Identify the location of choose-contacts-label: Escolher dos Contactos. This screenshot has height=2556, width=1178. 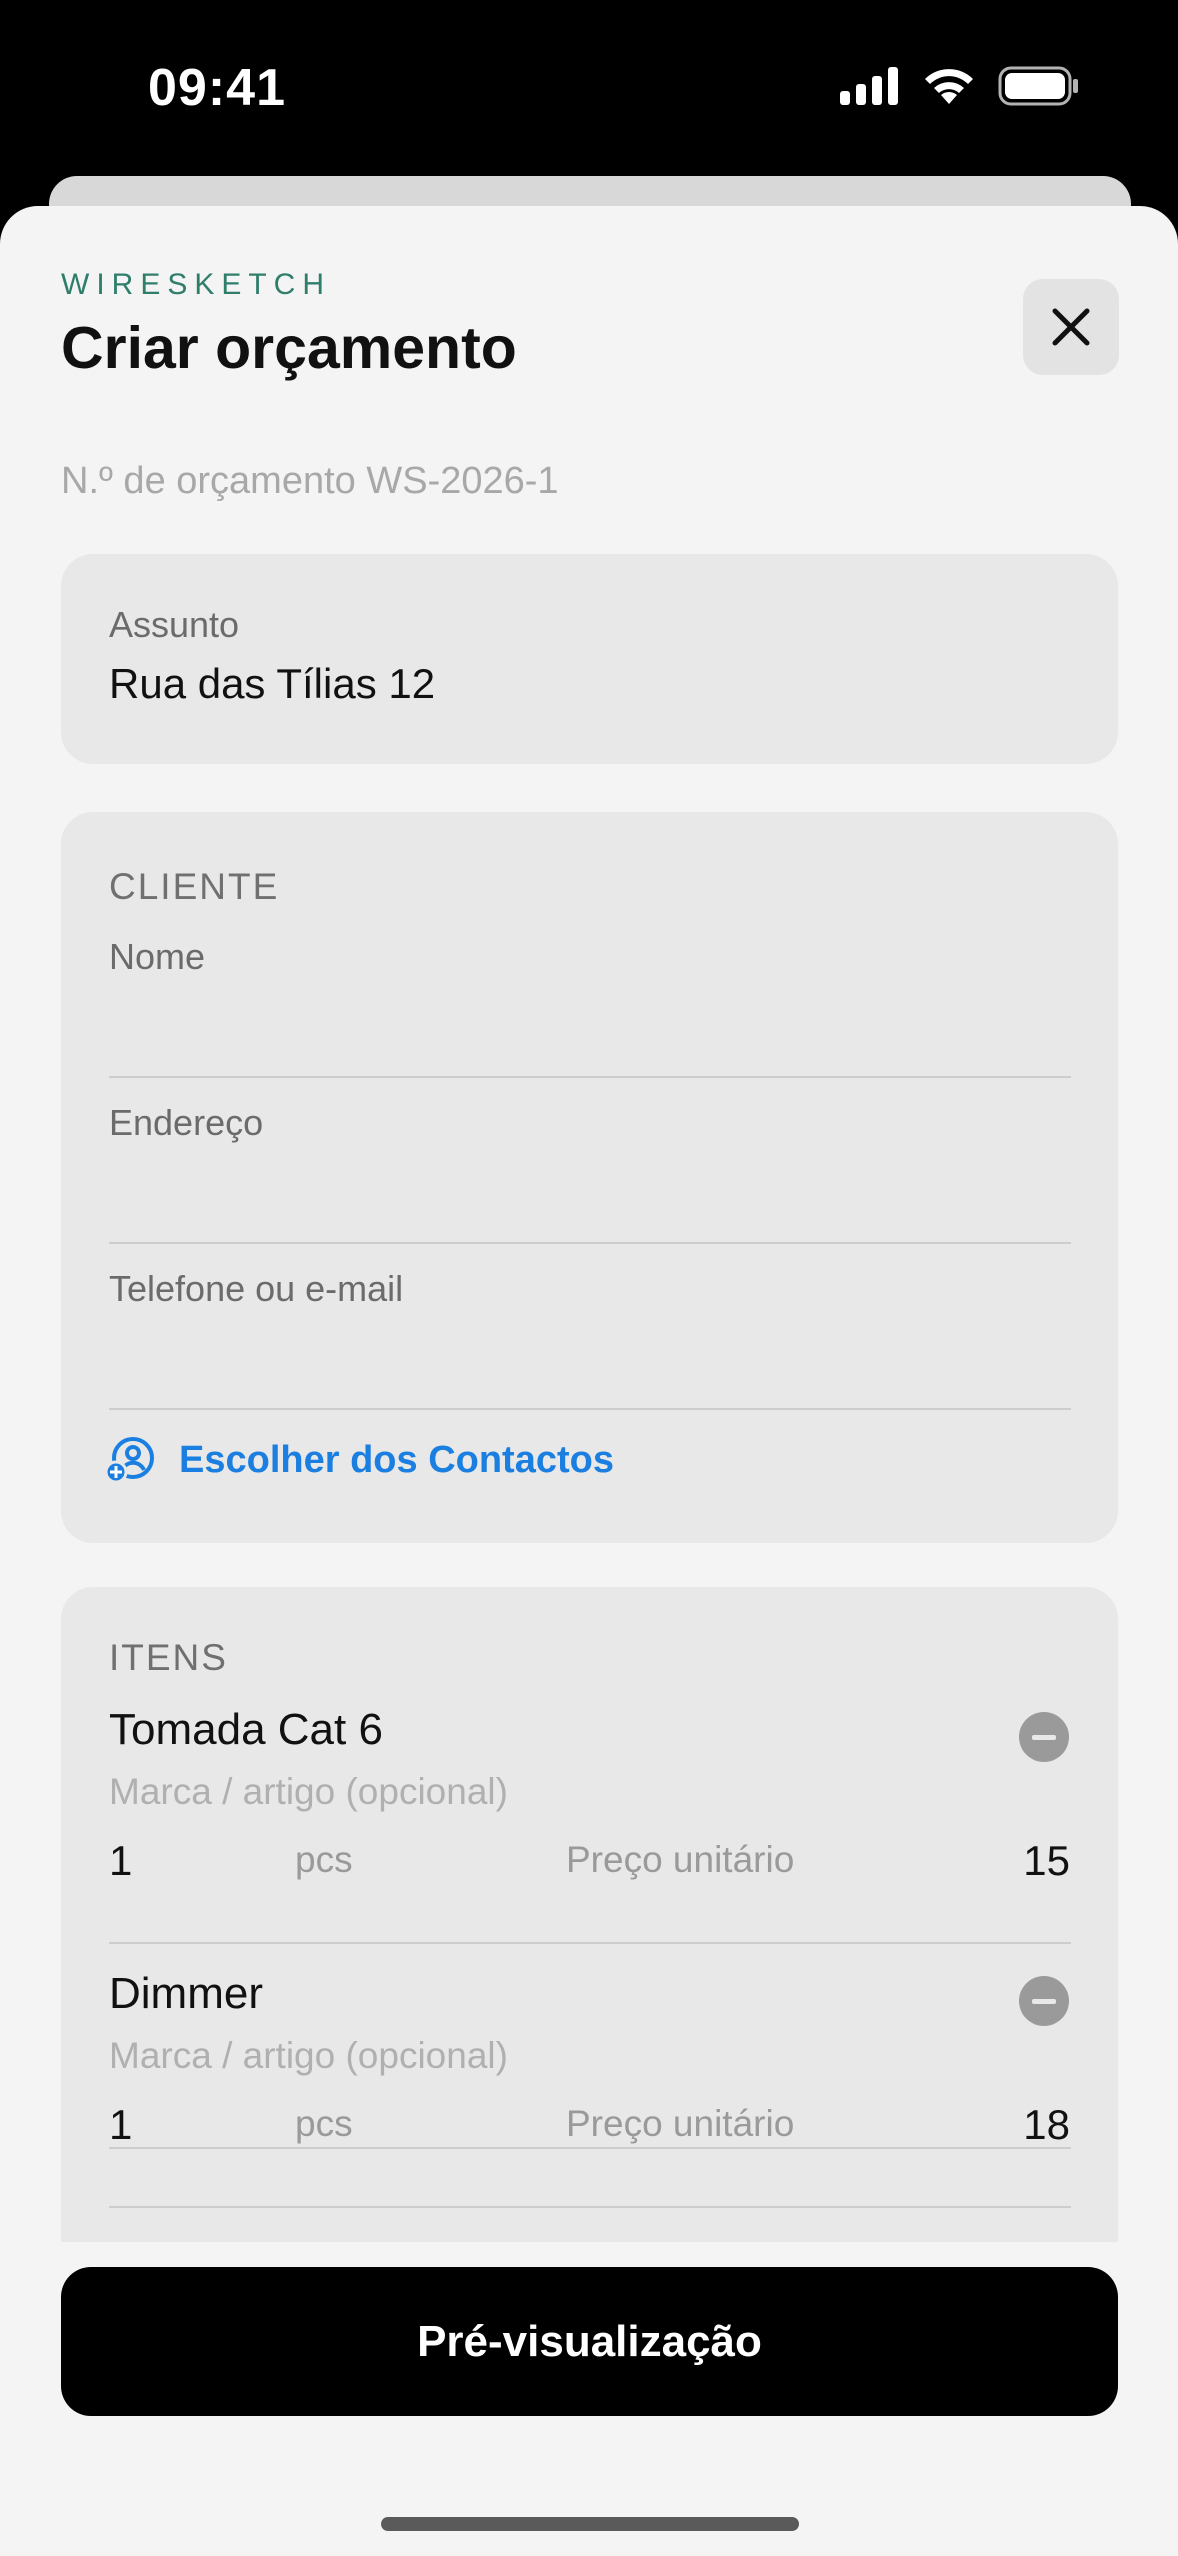
(396, 1459).